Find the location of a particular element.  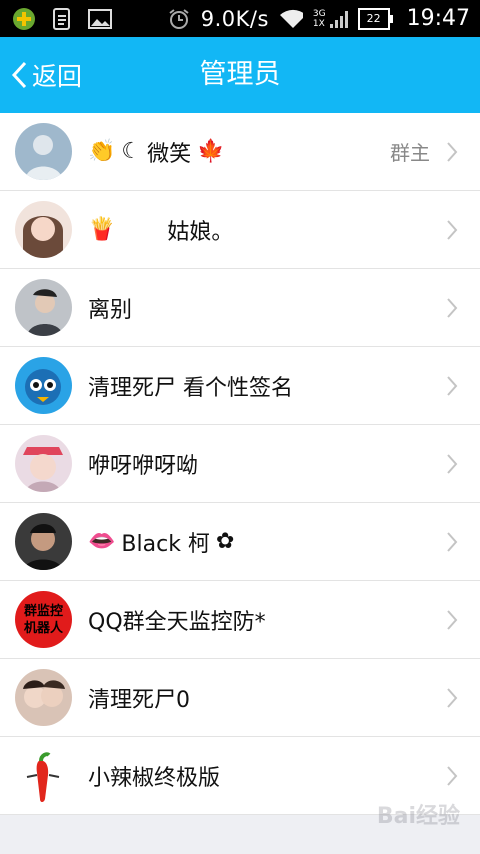

signal-label-3g: 3G is located at coordinates (319, 13).